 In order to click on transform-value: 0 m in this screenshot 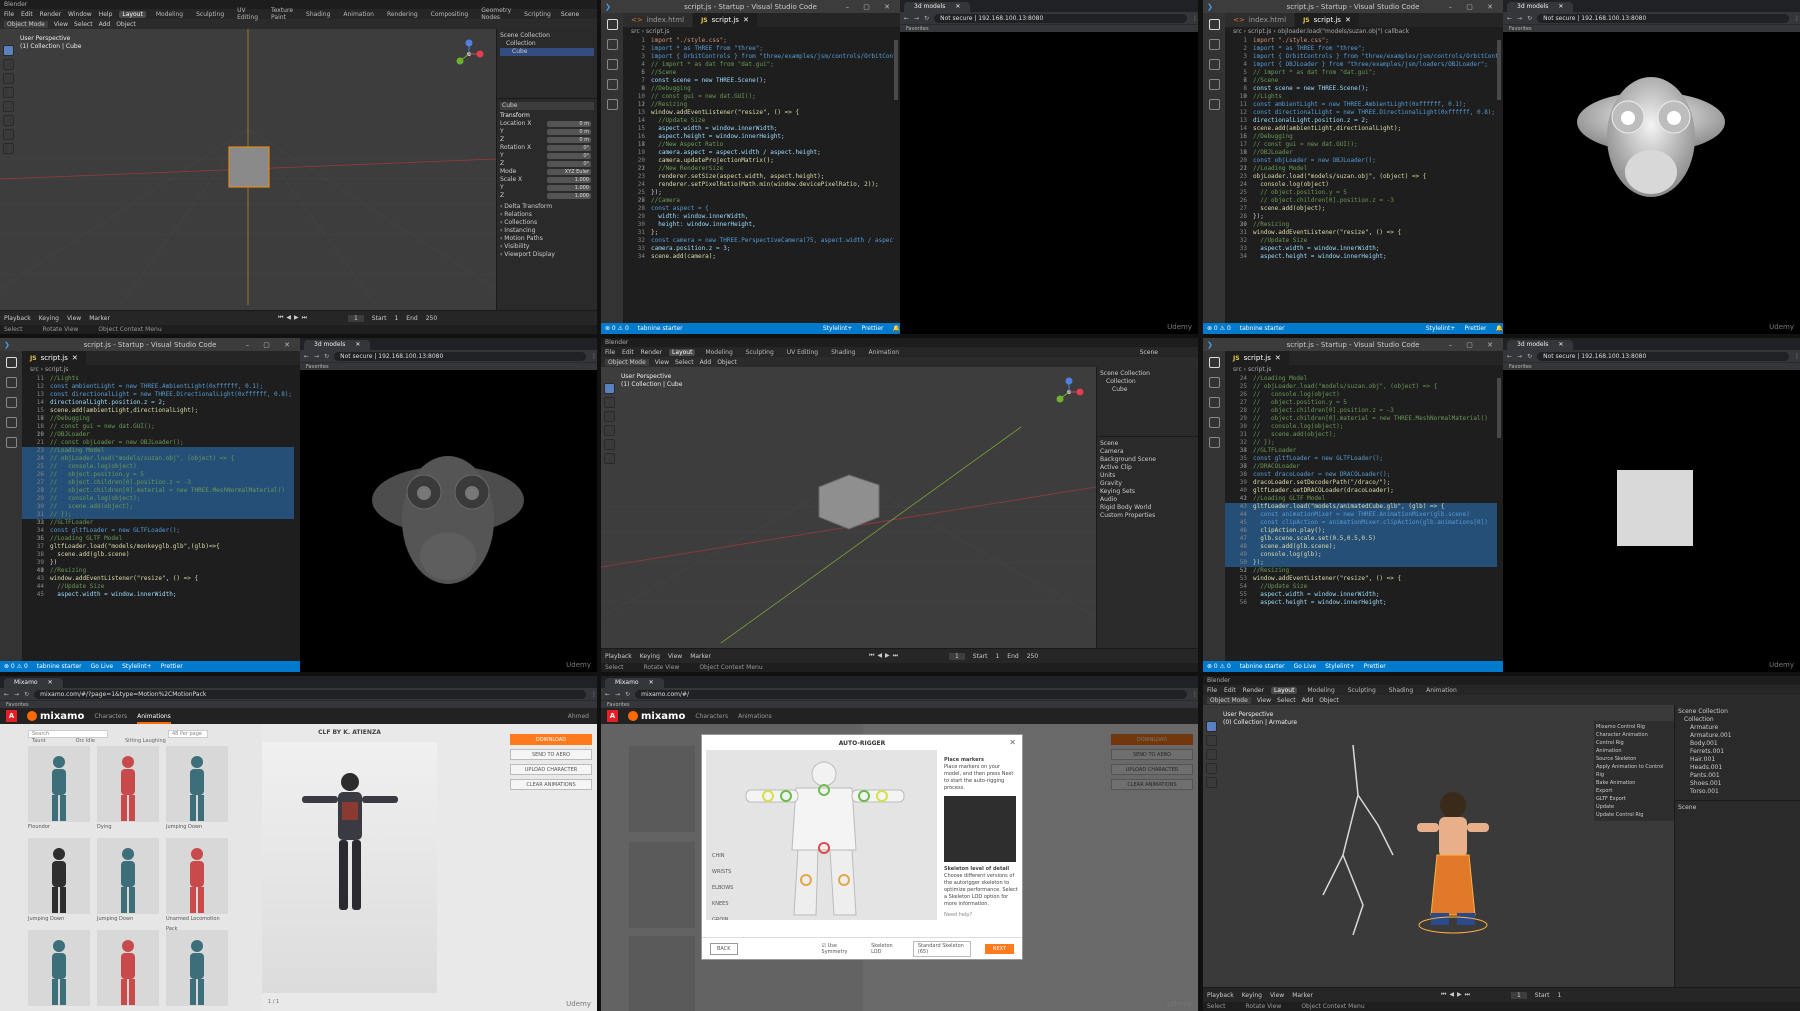, I will do `click(569, 124)`.